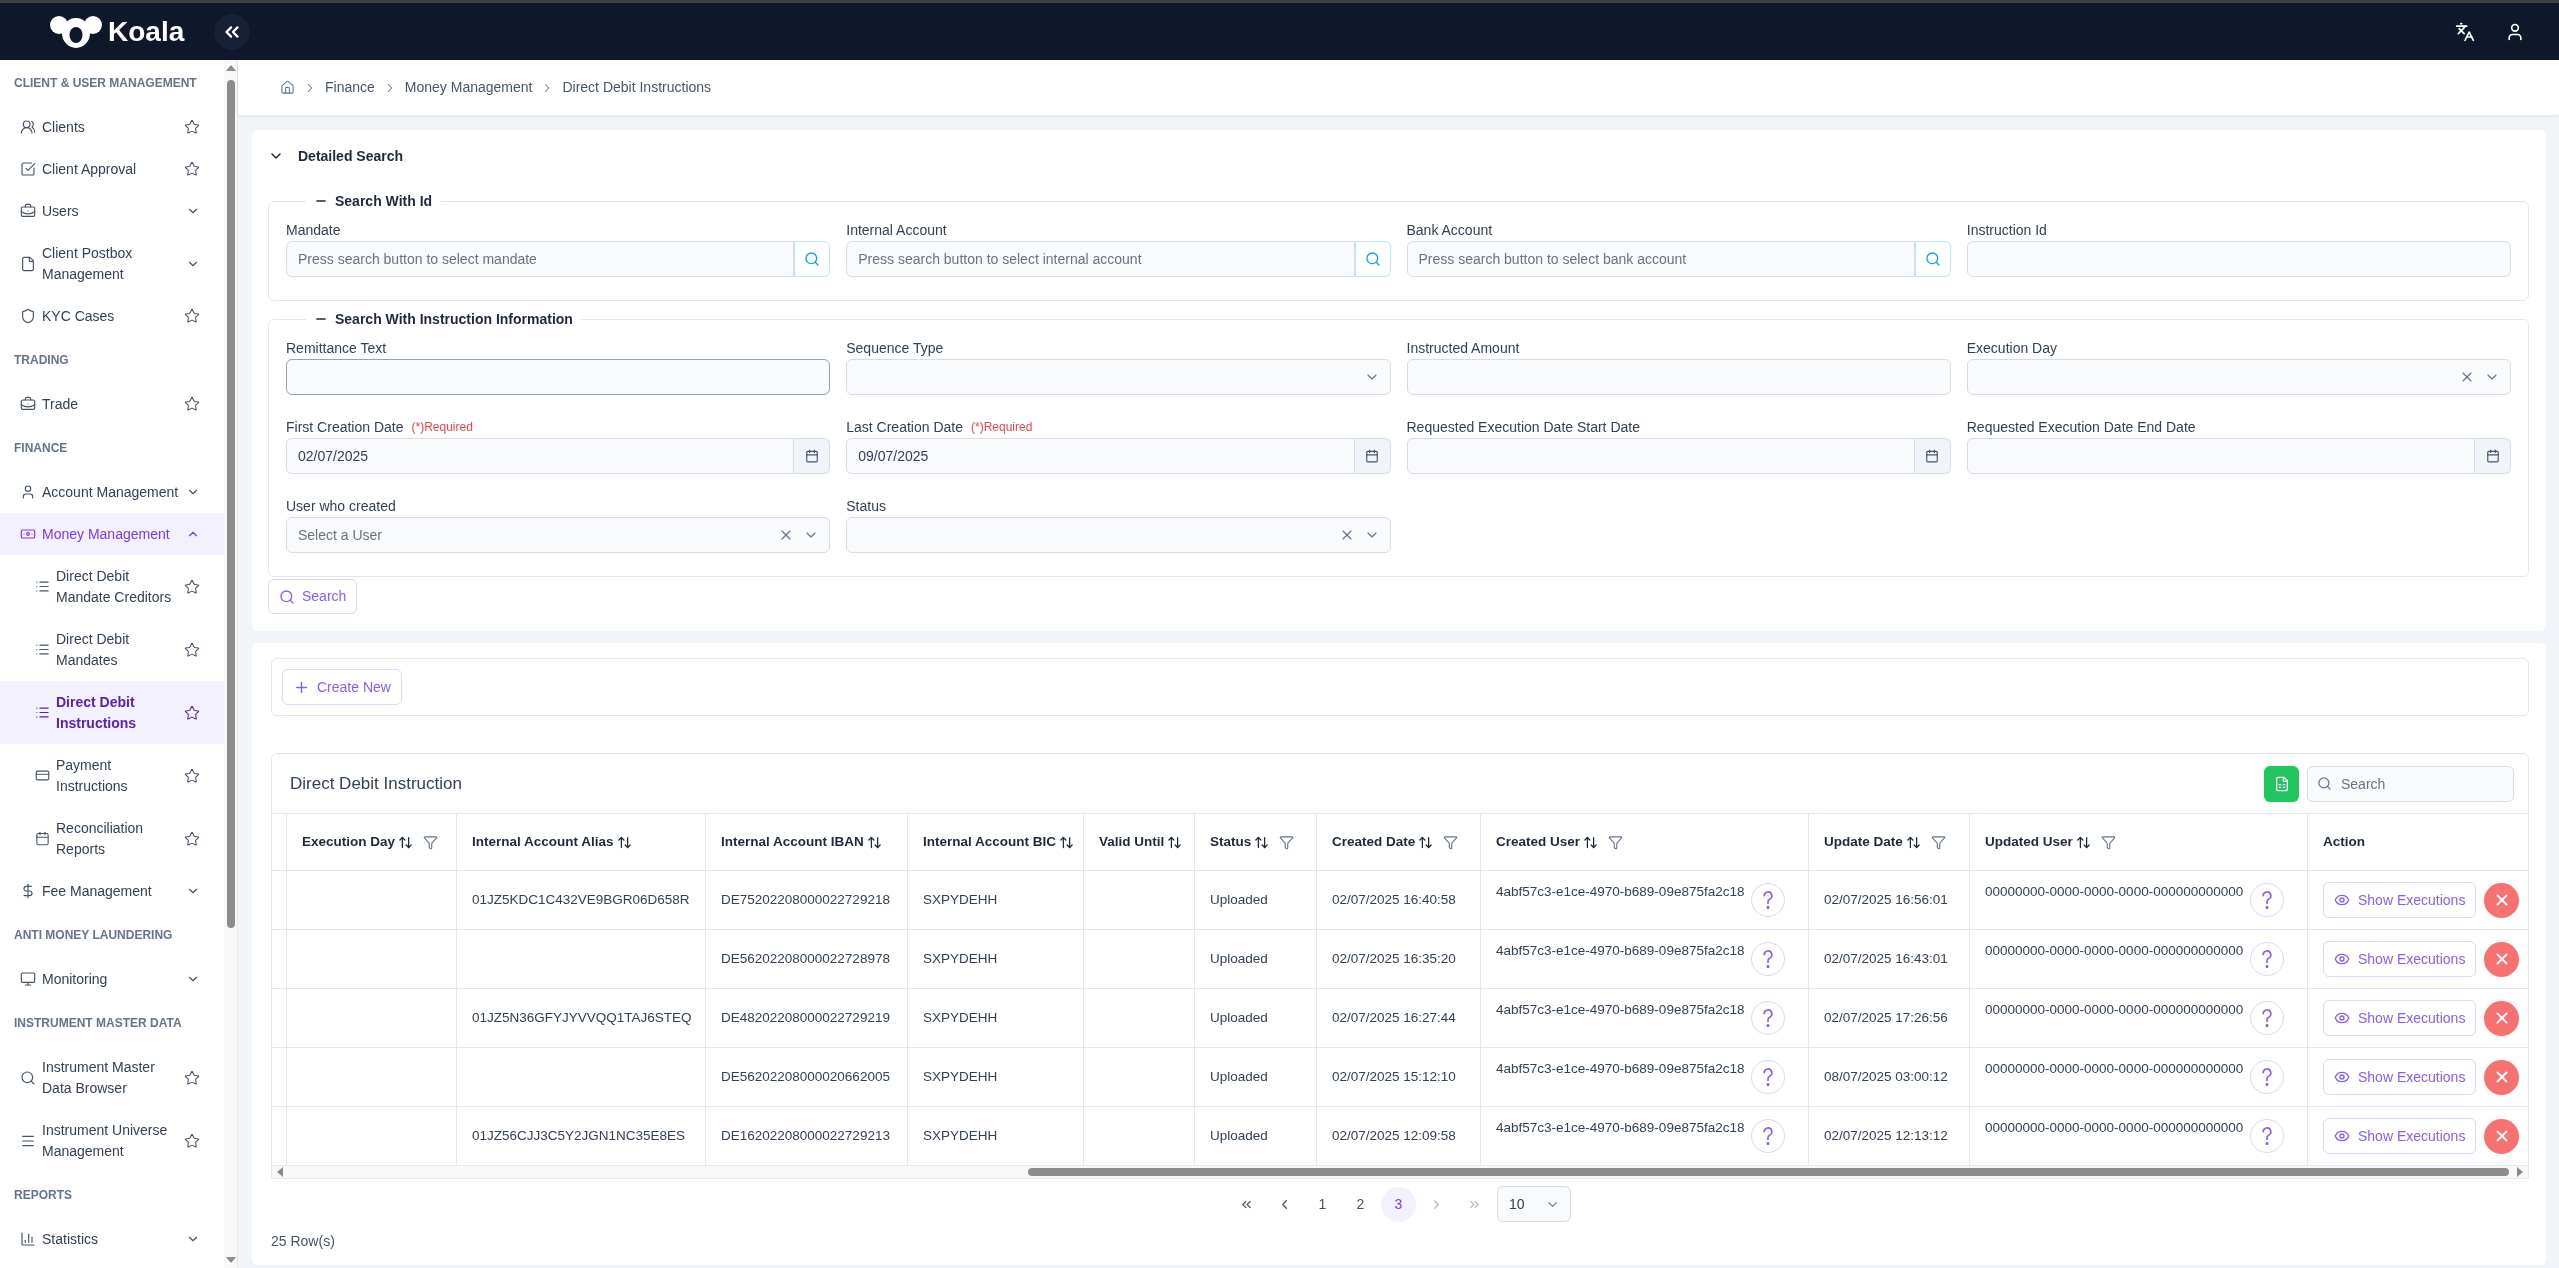  I want to click on lookup-field: Press search button to select bank account, so click(1660, 259).